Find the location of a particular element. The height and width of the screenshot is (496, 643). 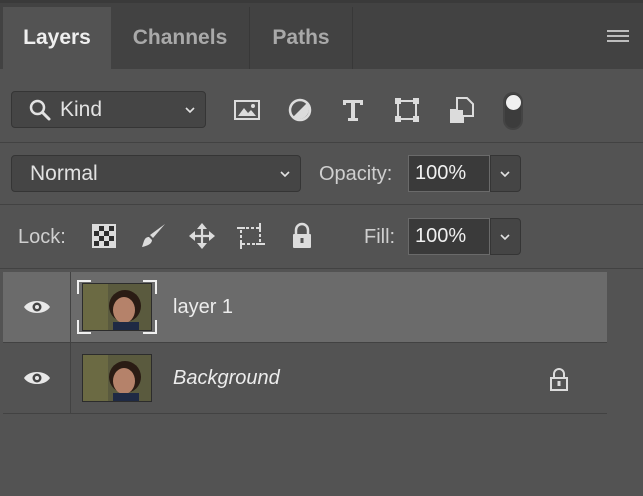

layer-lock-icon is located at coordinates (559, 381).